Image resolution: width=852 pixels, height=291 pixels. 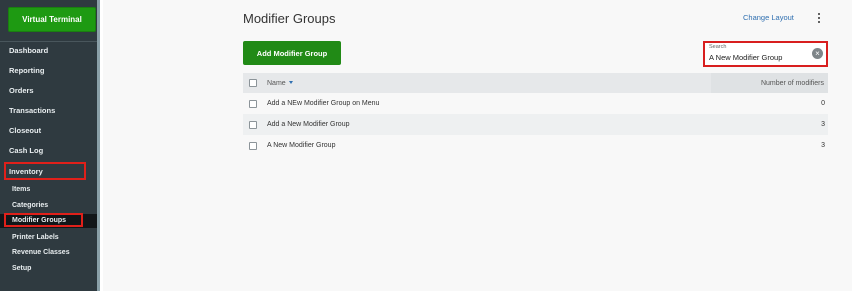 What do you see at coordinates (535, 103) in the screenshot?
I see `table-row: Add a NEw Modifier Group on Menu 0` at bounding box center [535, 103].